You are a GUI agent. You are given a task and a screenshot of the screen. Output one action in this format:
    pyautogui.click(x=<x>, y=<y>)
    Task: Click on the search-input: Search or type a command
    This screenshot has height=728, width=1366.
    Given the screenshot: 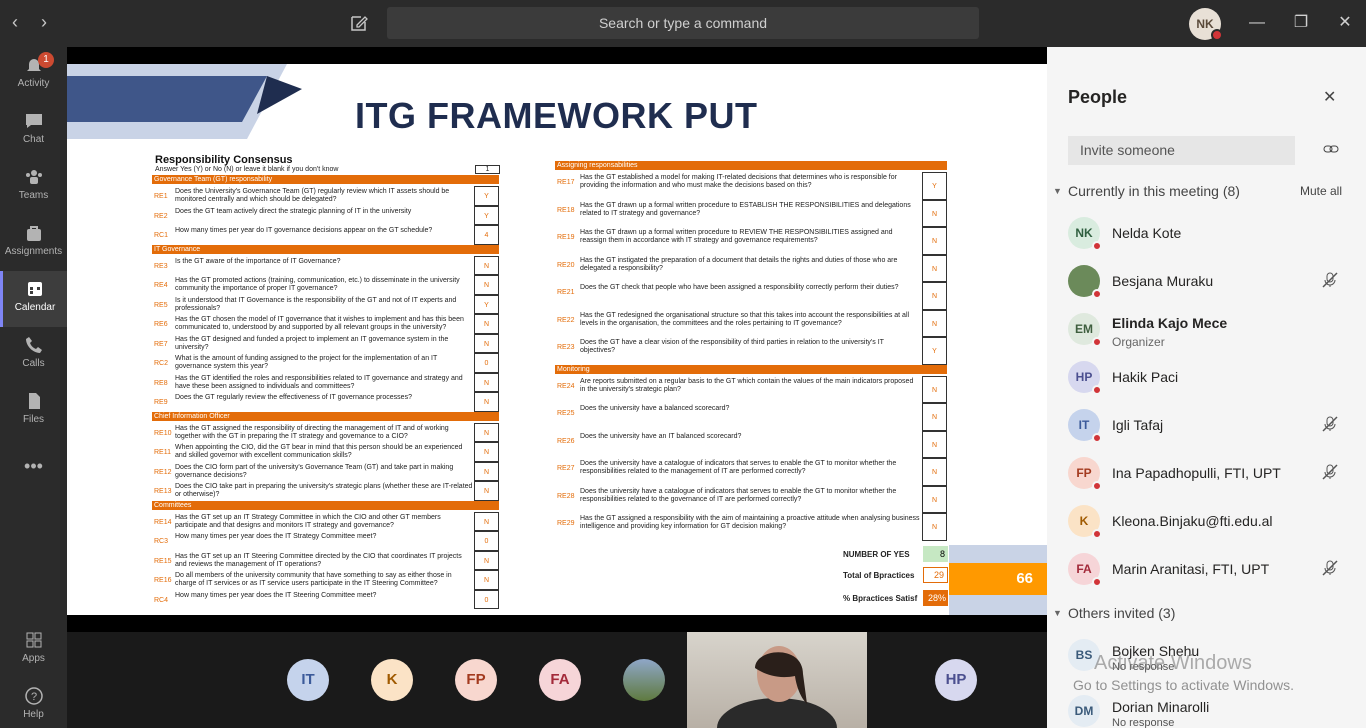 What is the action you would take?
    pyautogui.click(x=683, y=23)
    